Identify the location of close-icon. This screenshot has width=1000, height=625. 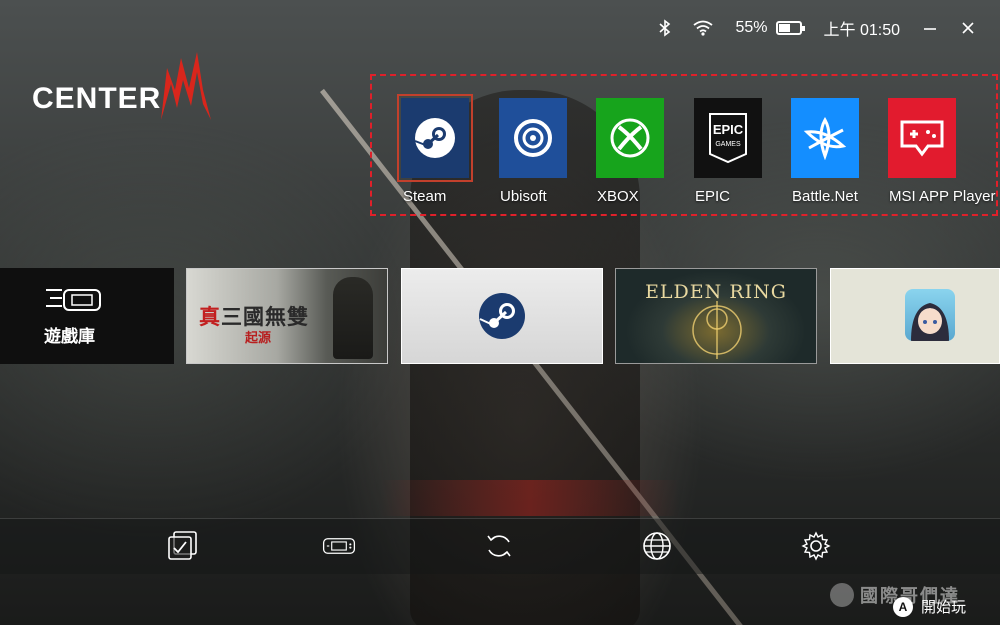
(968, 28).